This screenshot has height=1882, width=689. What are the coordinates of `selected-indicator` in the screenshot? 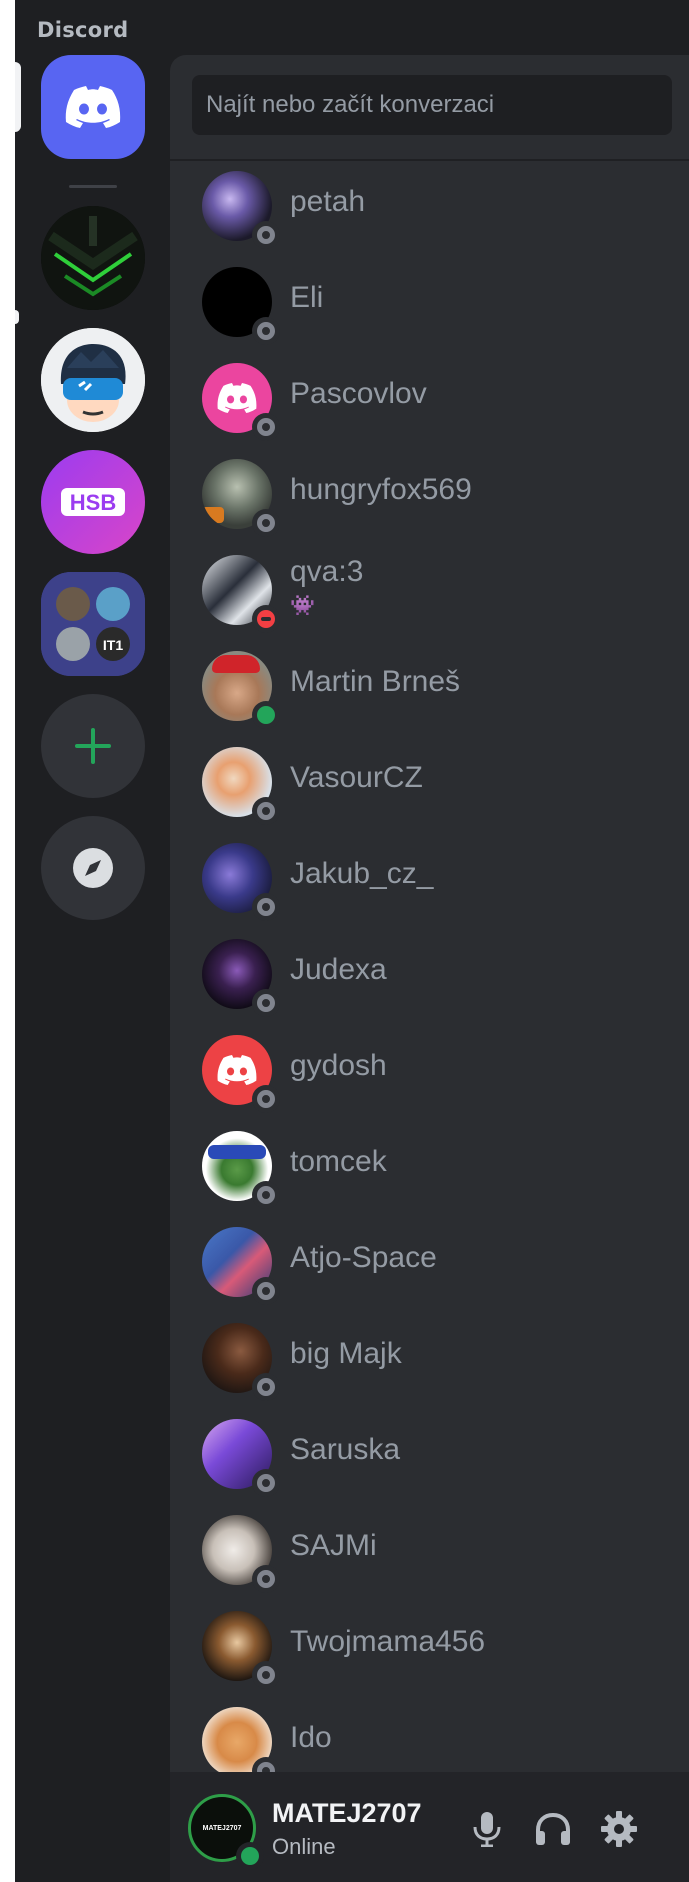 It's located at (18, 97).